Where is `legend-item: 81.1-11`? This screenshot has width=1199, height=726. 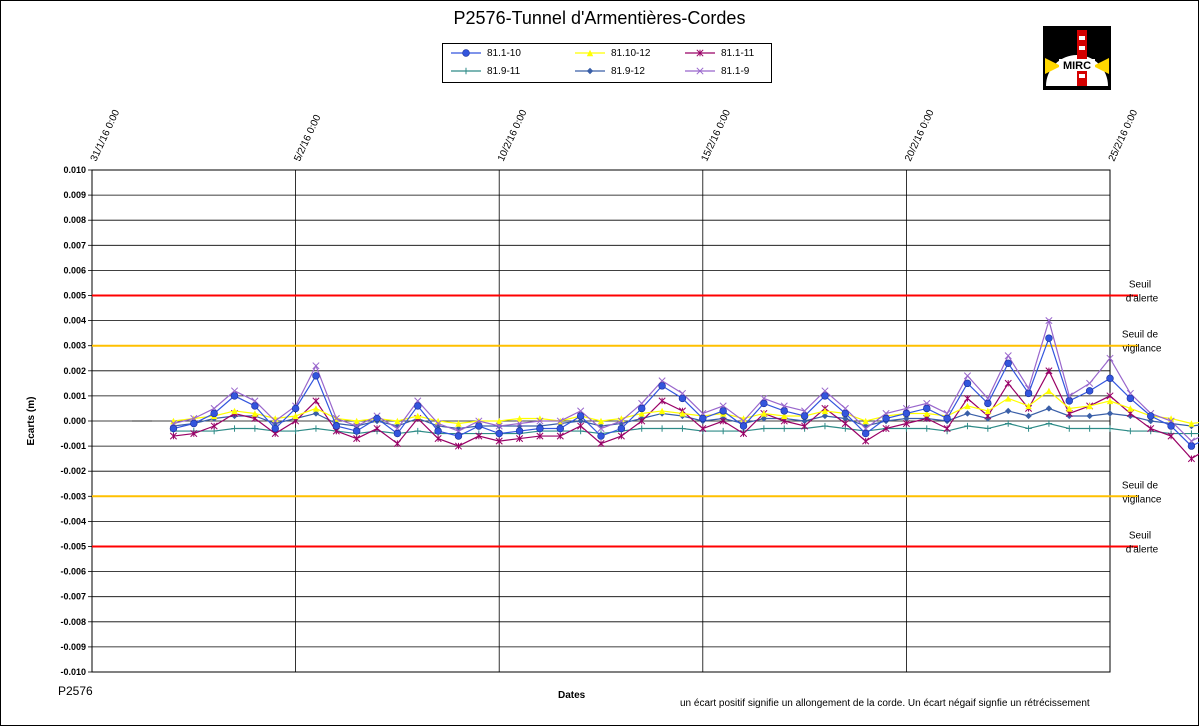 legend-item: 81.1-11 is located at coordinates (718, 53).